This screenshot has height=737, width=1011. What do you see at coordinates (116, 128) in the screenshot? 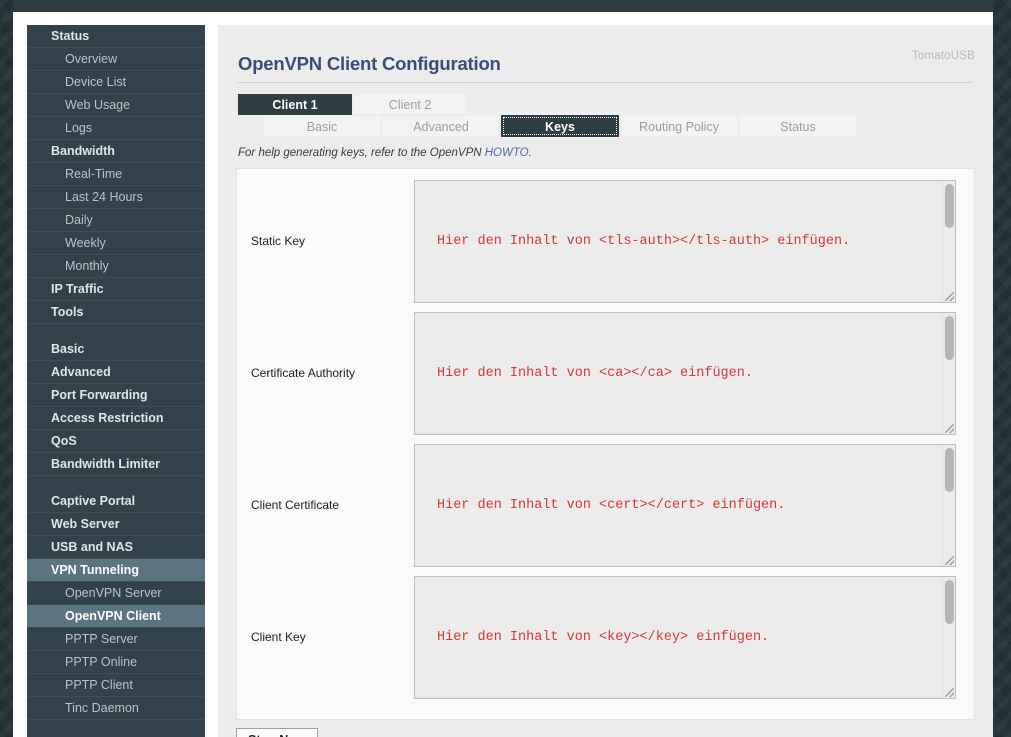
I see `sidebar-item-logs: Logs` at bounding box center [116, 128].